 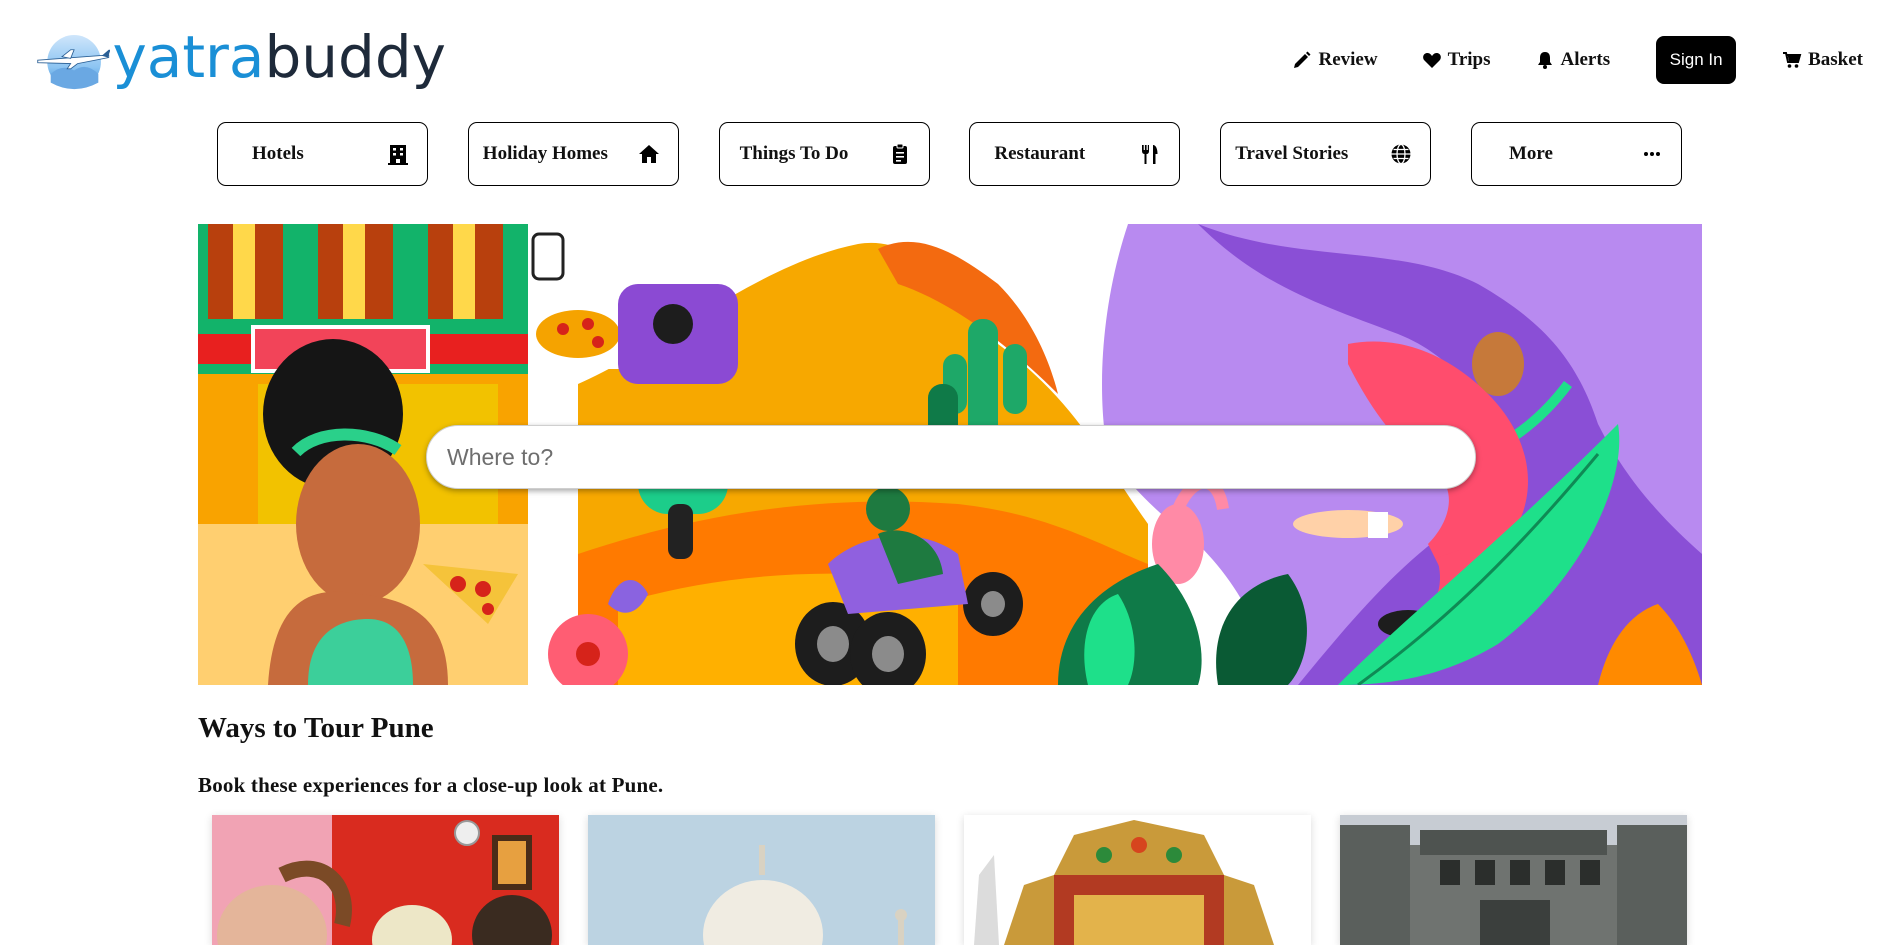 I want to click on search-bar, so click(x=951, y=457).